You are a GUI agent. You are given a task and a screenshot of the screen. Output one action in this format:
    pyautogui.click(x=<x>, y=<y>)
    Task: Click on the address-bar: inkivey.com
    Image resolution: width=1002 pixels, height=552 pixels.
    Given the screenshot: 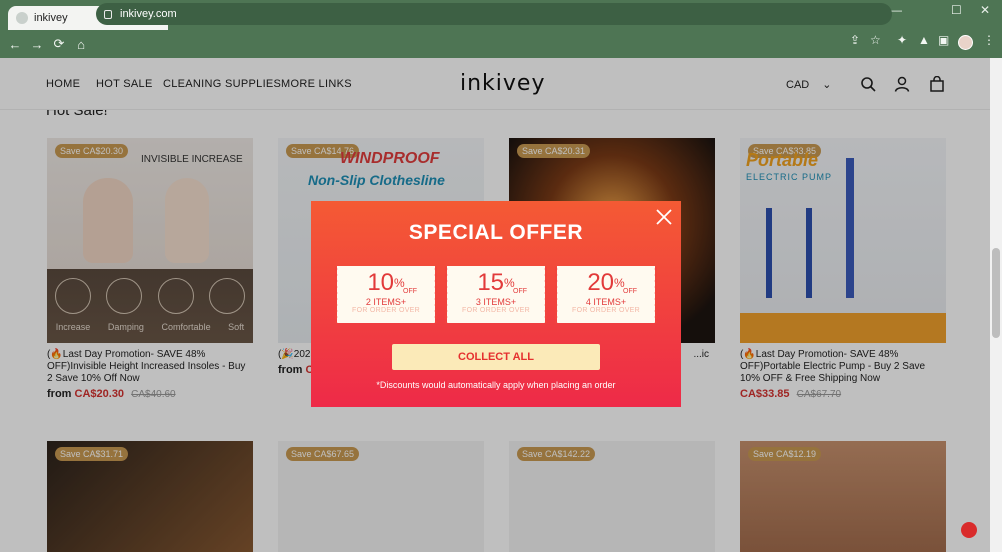 What is the action you would take?
    pyautogui.click(x=494, y=14)
    